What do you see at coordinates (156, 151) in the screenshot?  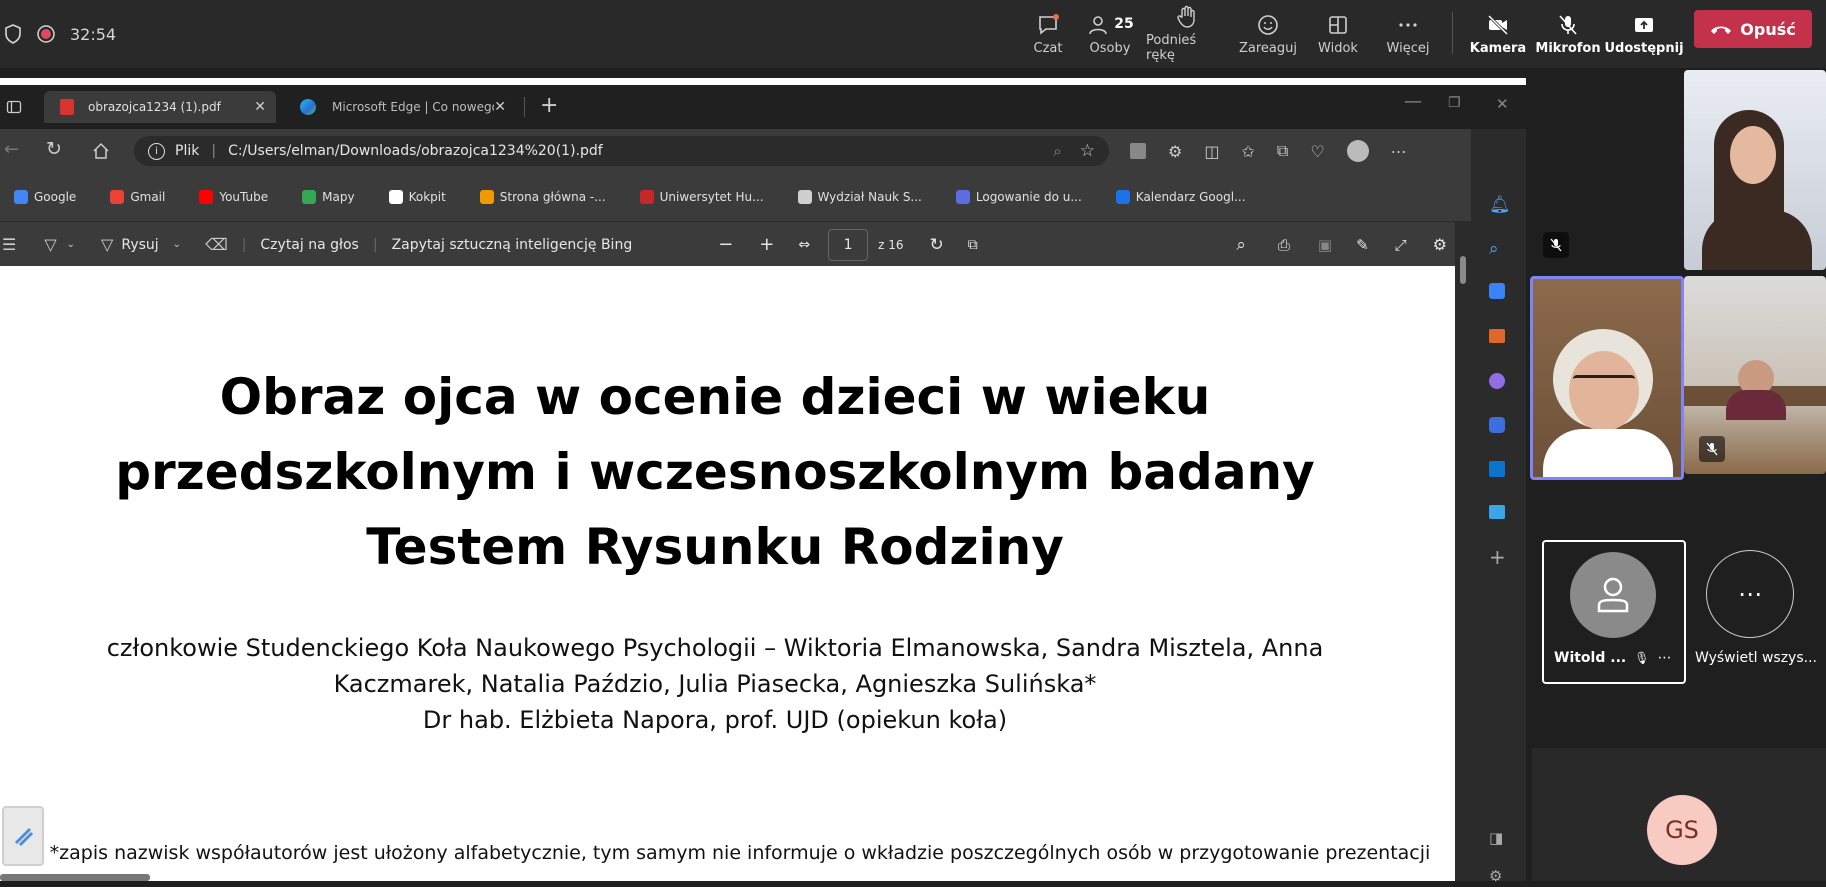 I see `info-icon: i` at bounding box center [156, 151].